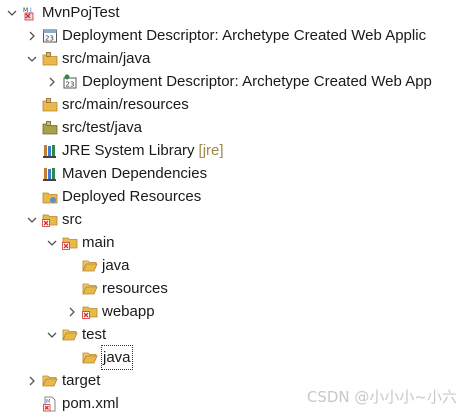 This screenshot has height=415, width=469. I want to click on jre-label: JRE System Library, so click(128, 150).